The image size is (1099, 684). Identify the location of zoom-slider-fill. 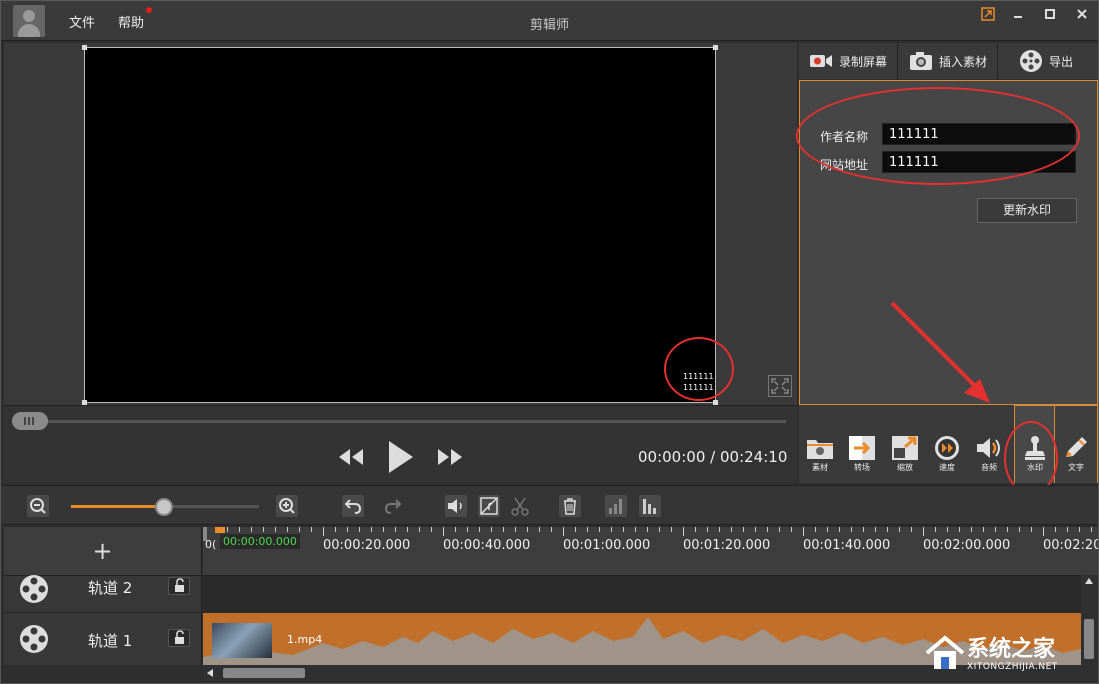
(118, 506).